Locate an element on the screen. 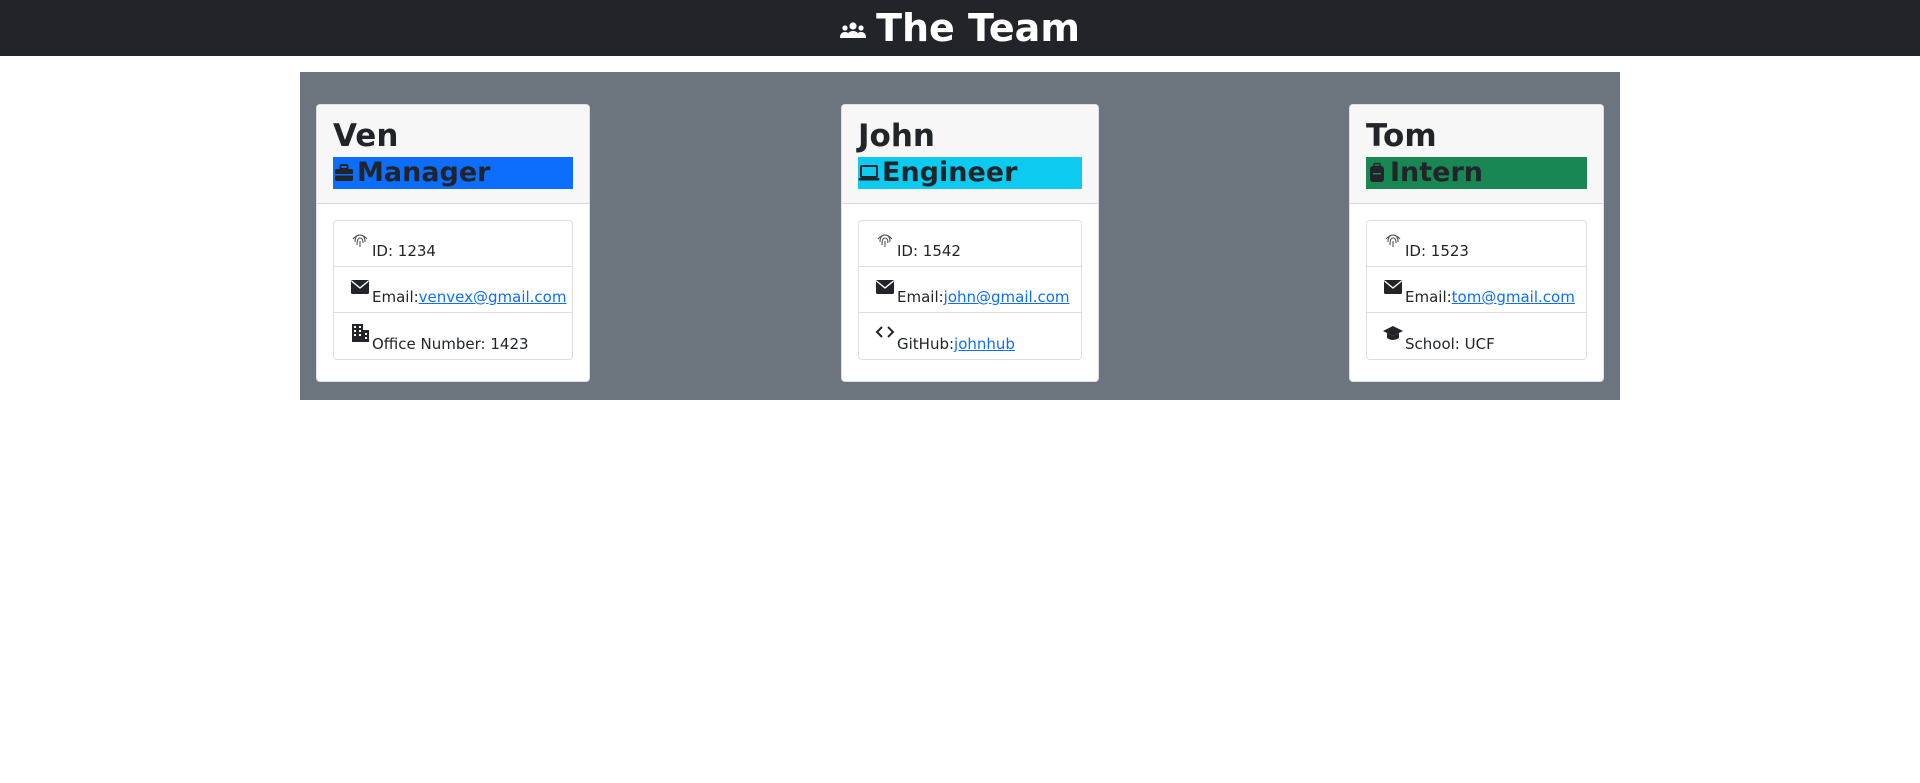 This screenshot has width=1920, height=783. email-item: Email: john@gmail.com is located at coordinates (970, 290).